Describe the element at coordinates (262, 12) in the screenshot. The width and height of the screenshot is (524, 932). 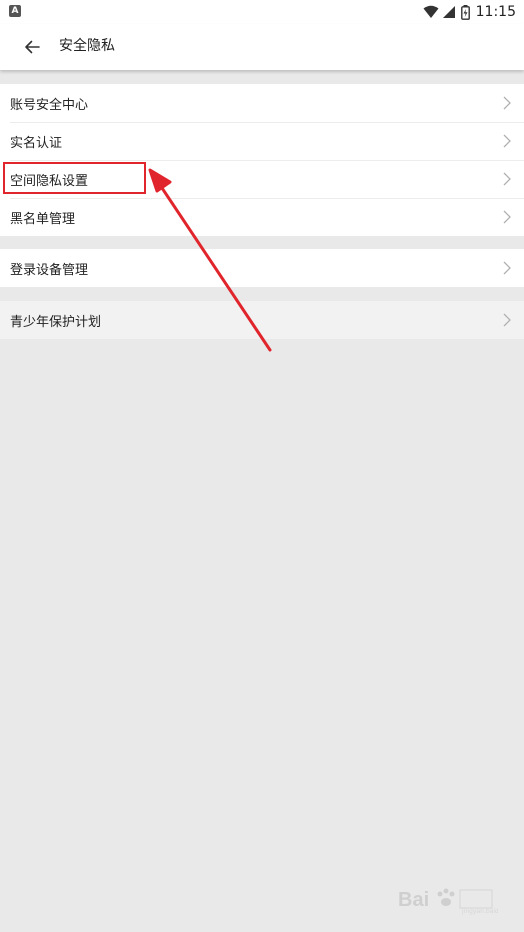
I see `status-bar: A 11:15` at that location.